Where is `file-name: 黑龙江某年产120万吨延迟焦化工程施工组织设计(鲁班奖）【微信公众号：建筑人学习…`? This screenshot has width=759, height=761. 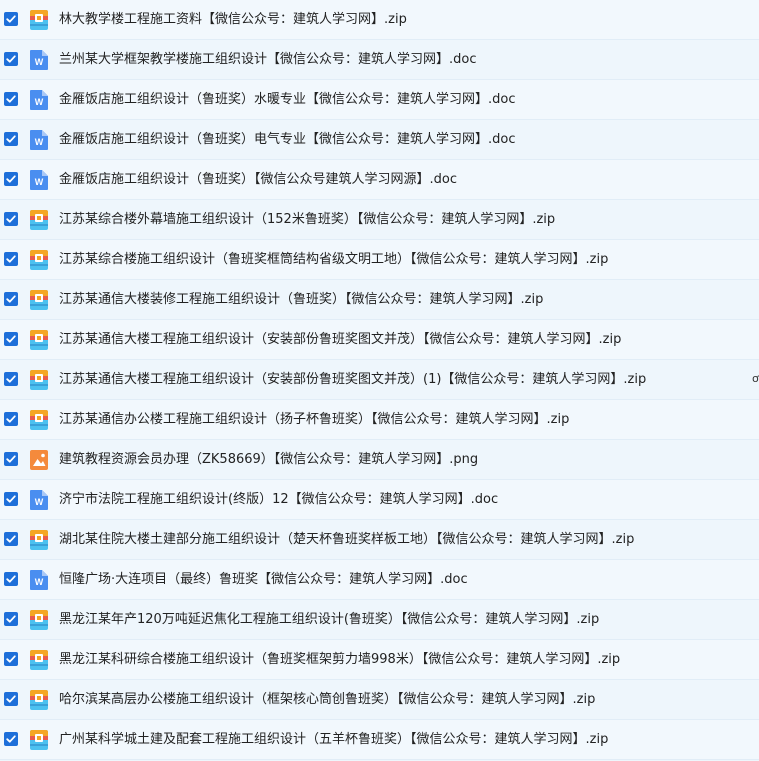 file-name: 黑龙江某年产120万吨延迟焦化工程施工组织设计(鲁班奖）【微信公众号：建筑人学习… is located at coordinates (329, 620).